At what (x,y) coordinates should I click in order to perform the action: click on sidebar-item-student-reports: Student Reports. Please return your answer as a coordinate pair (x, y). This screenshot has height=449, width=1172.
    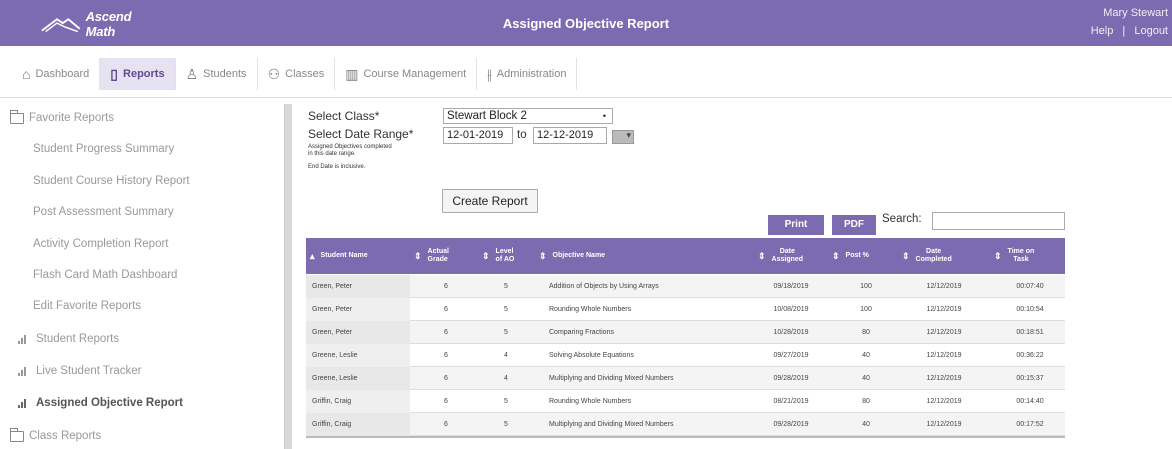
    Looking at the image, I should click on (145, 339).